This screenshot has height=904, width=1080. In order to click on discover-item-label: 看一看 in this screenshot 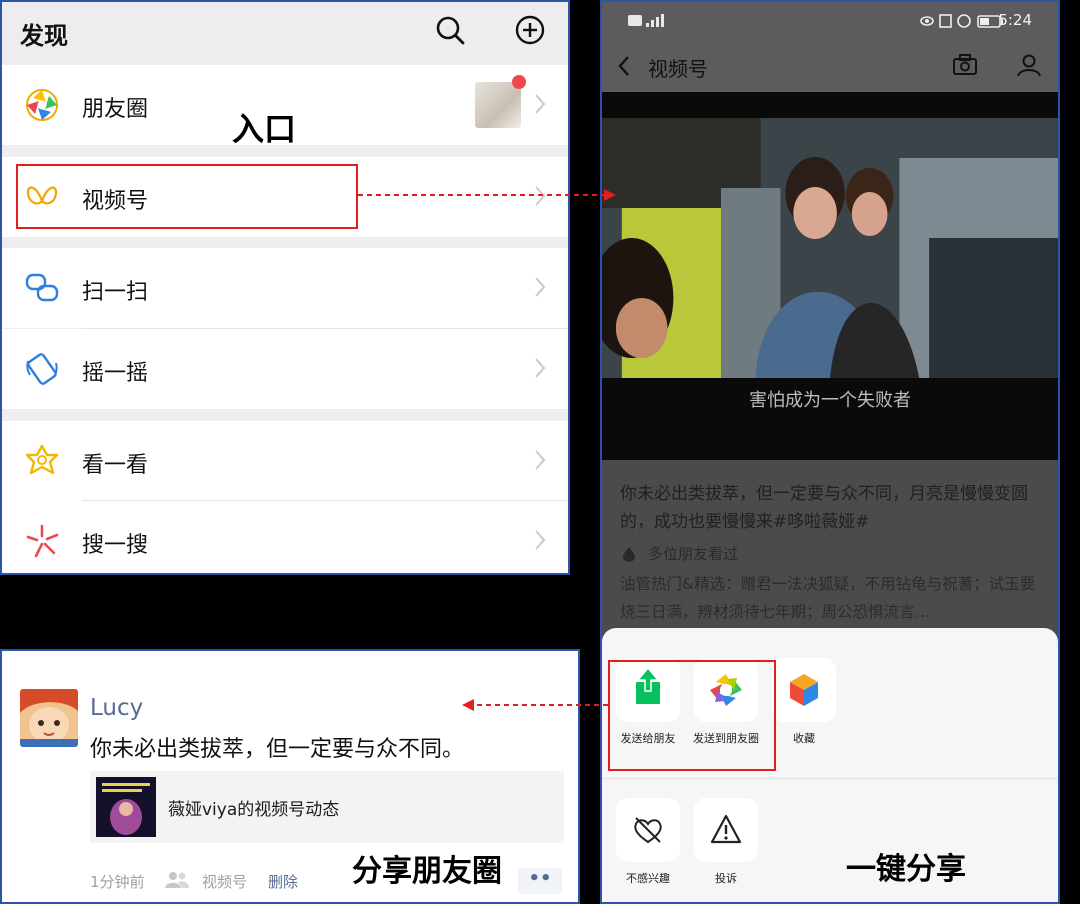, I will do `click(115, 465)`.